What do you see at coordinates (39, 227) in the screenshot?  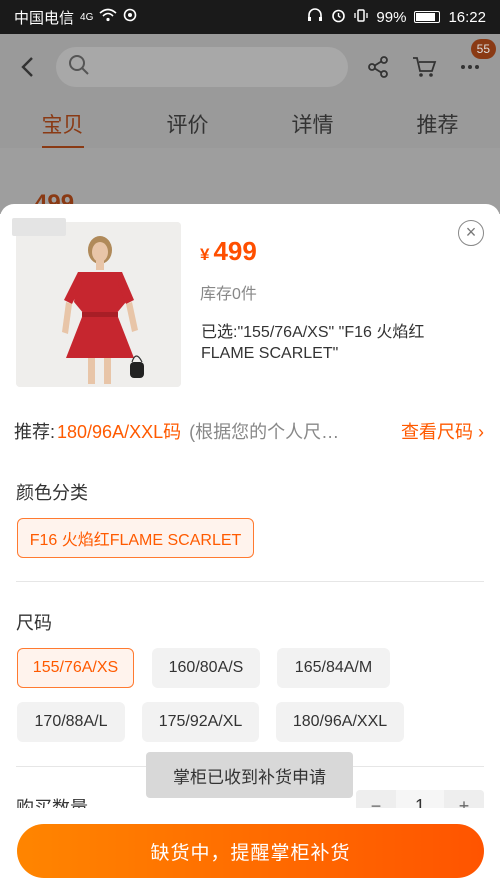 I see `image-watermark` at bounding box center [39, 227].